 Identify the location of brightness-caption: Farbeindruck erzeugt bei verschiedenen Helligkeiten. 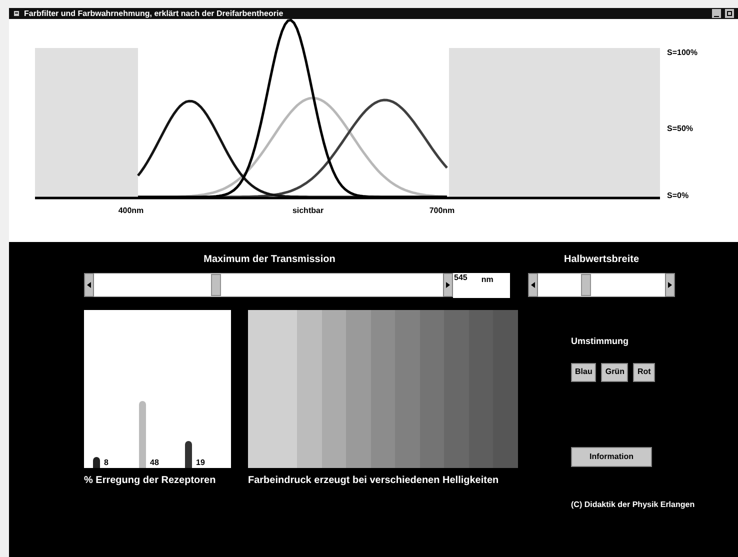
(374, 481).